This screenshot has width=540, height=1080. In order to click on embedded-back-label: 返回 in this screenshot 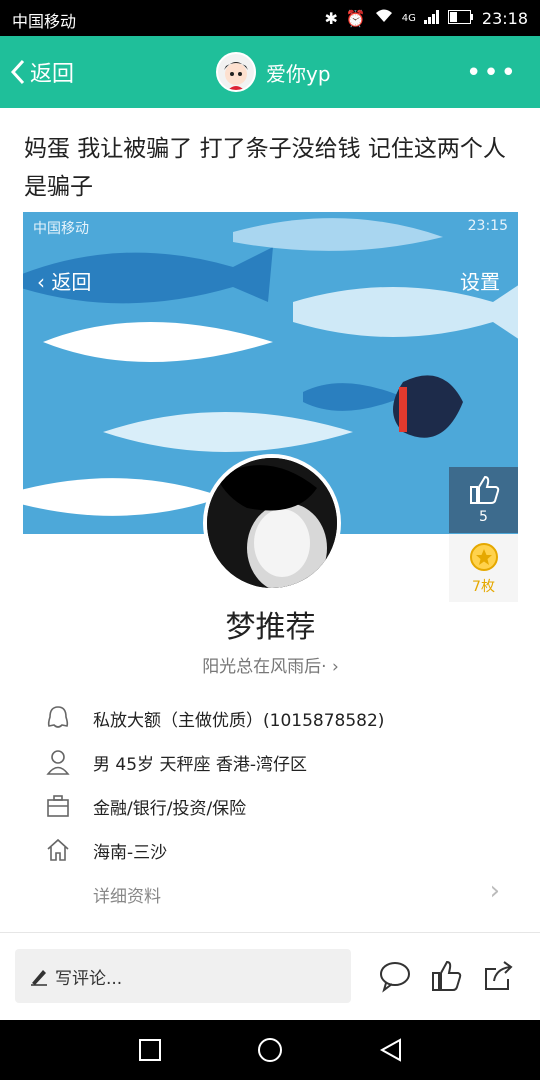, I will do `click(71, 282)`.